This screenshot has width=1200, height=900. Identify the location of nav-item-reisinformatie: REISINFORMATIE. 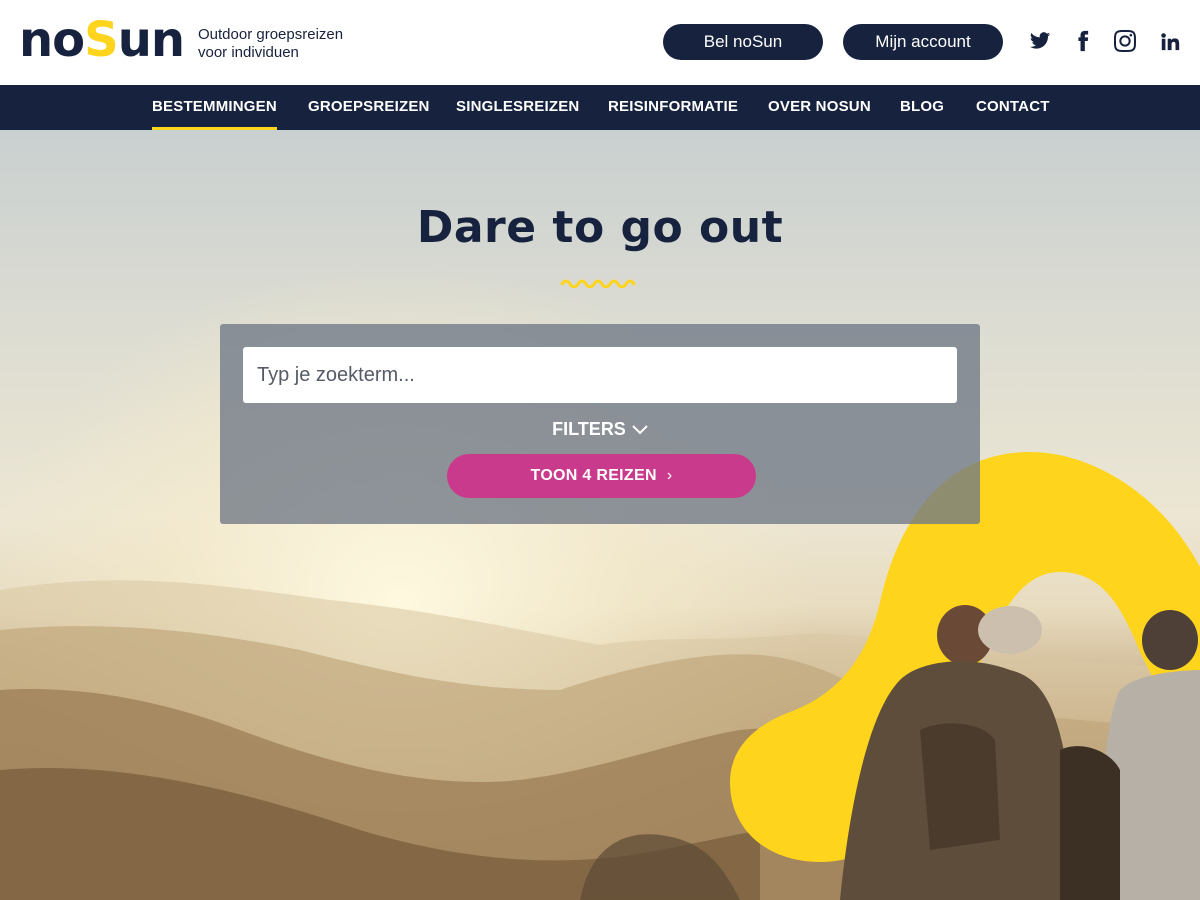
(673, 107).